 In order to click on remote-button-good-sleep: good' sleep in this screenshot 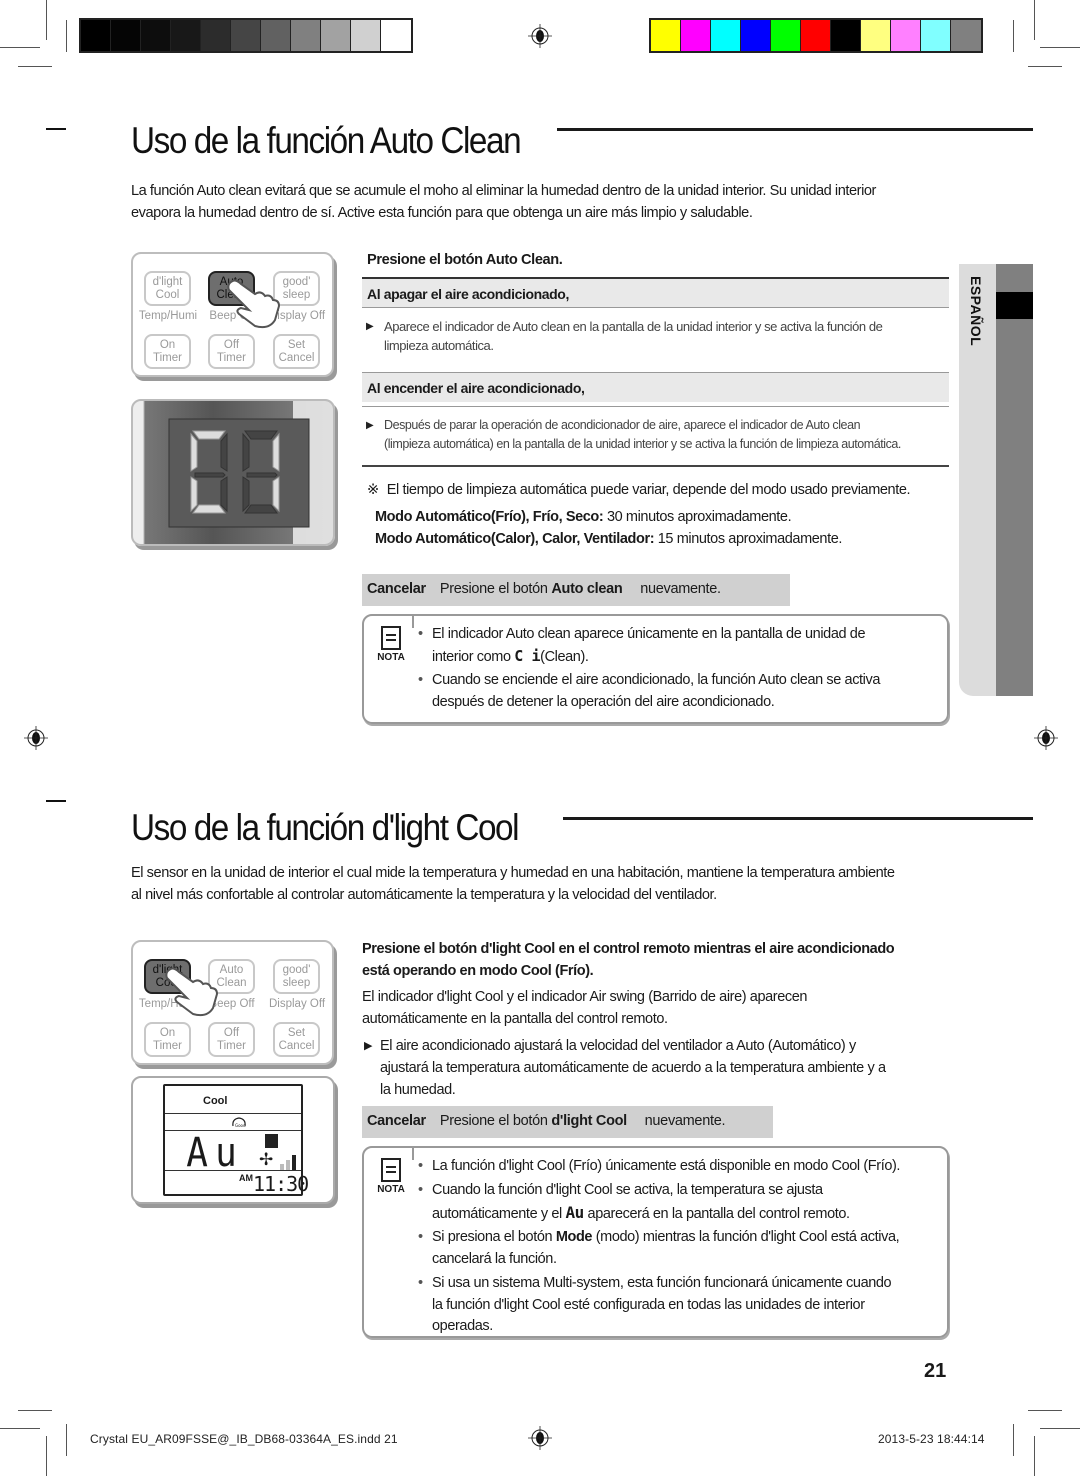, I will do `click(296, 976)`.